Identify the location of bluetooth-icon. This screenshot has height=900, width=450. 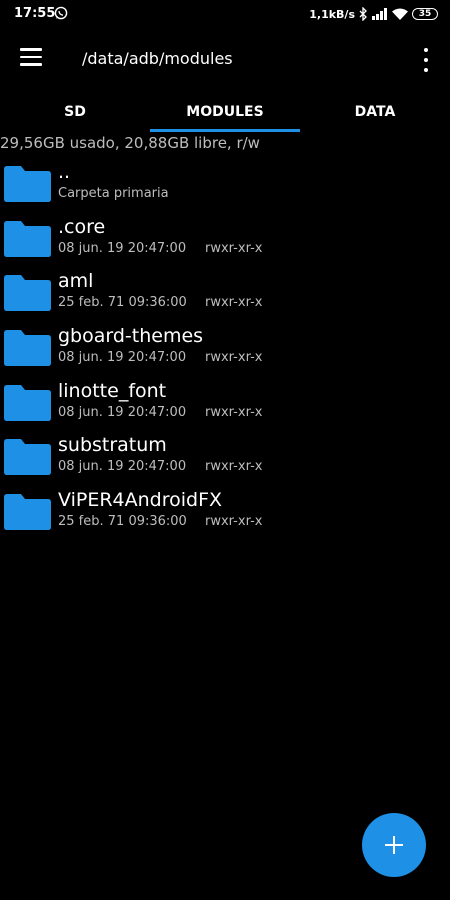
(363, 14).